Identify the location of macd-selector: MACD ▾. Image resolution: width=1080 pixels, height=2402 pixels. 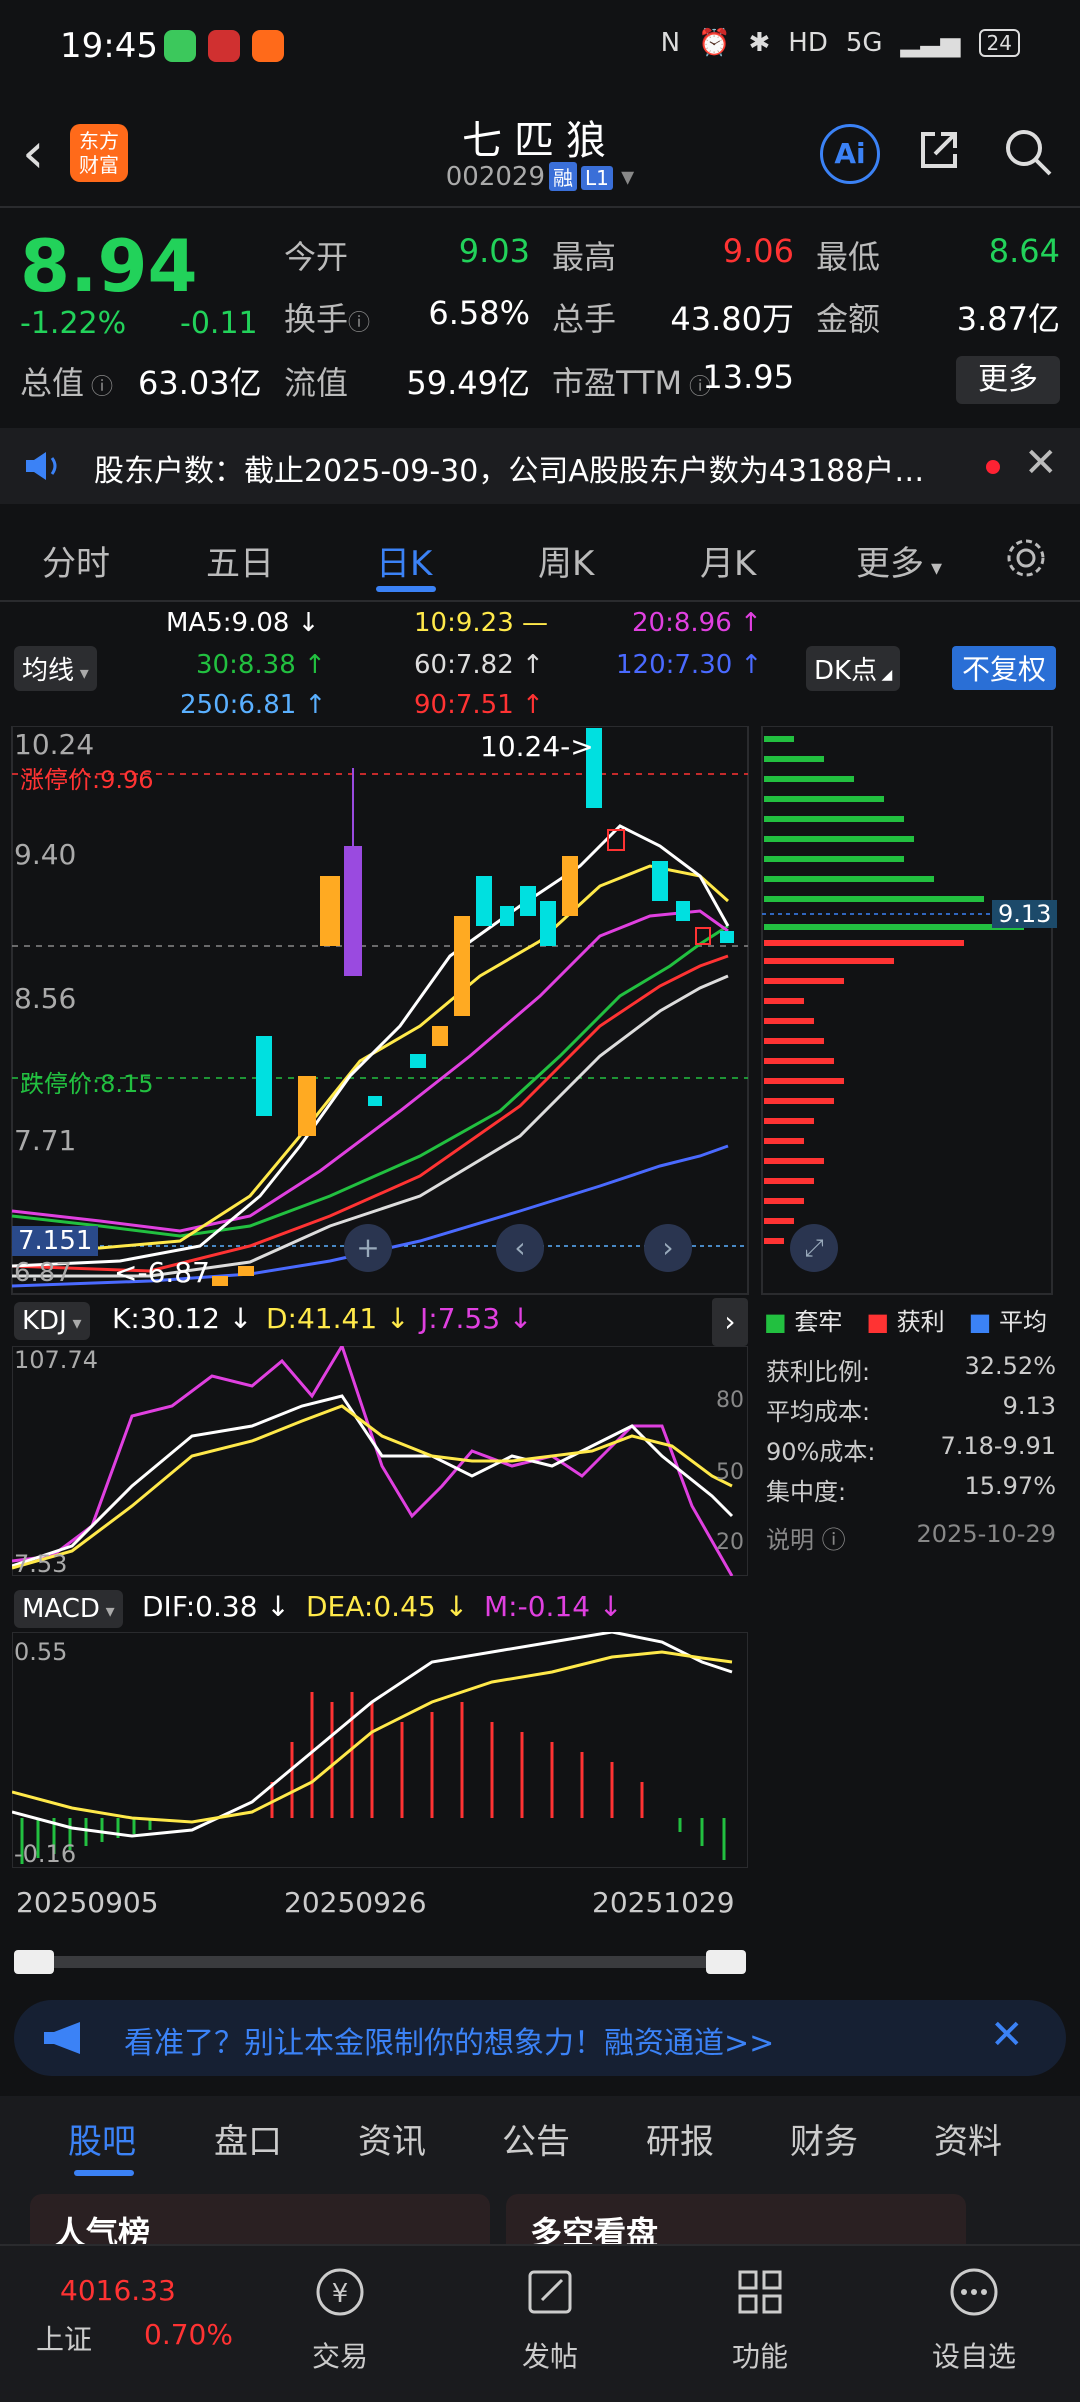
(68, 1609).